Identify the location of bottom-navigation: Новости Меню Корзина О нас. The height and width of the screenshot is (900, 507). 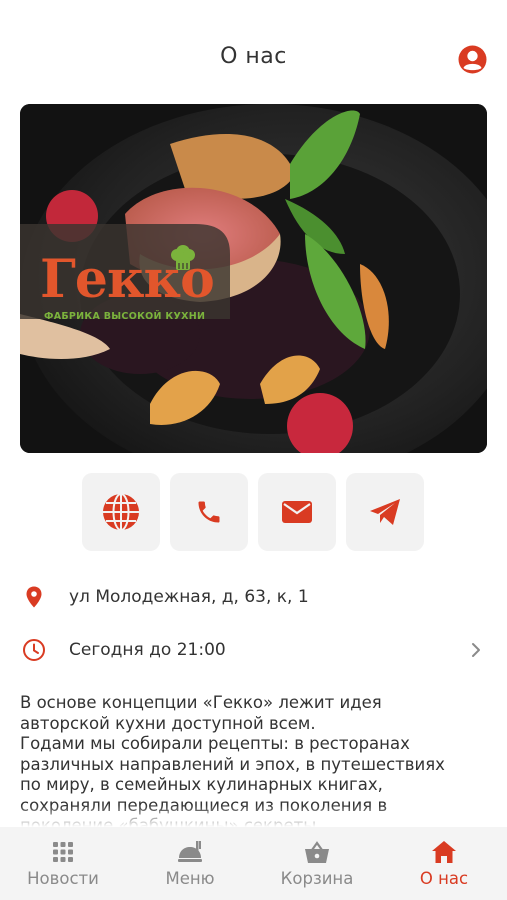
(253, 863).